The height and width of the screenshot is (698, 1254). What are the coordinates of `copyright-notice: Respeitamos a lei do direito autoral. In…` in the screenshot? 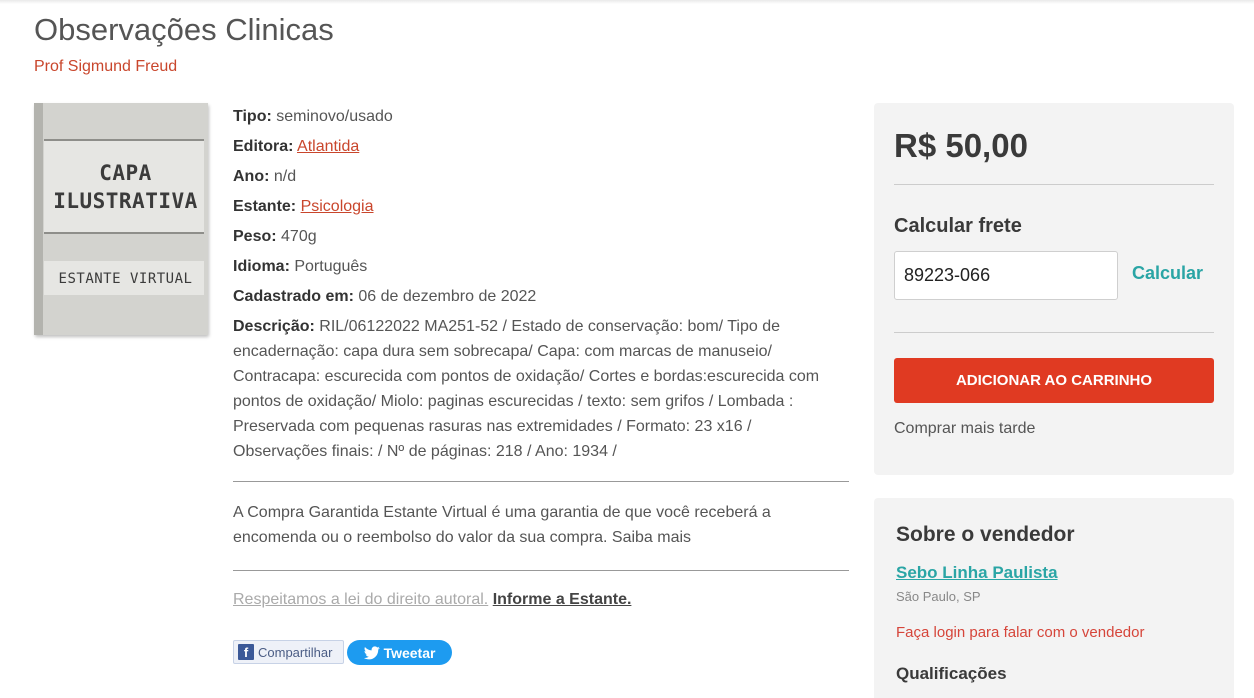 It's located at (432, 600).